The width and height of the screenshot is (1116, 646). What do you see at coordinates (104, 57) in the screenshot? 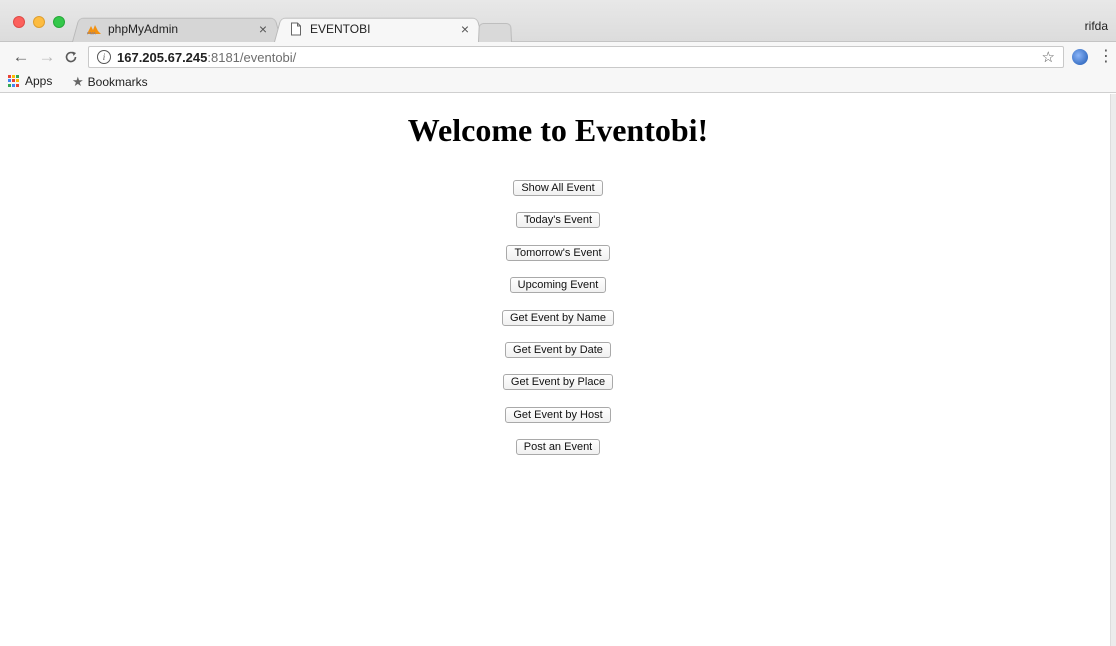
I see `info-icon: i` at bounding box center [104, 57].